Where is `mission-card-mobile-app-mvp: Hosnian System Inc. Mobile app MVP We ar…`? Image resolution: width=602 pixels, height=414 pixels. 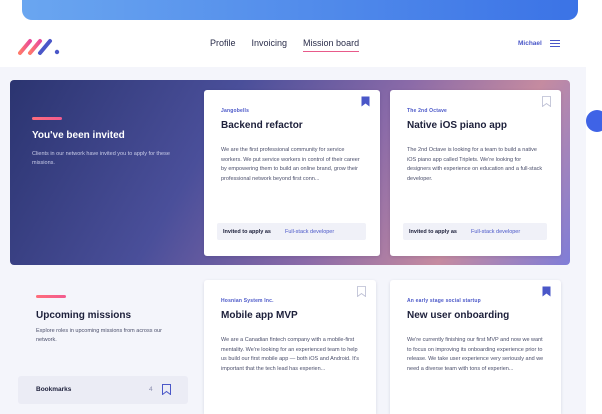
mission-card-mobile-app-mvp: Hosnian System Inc. Mobile app MVP We ar… is located at coordinates (290, 347).